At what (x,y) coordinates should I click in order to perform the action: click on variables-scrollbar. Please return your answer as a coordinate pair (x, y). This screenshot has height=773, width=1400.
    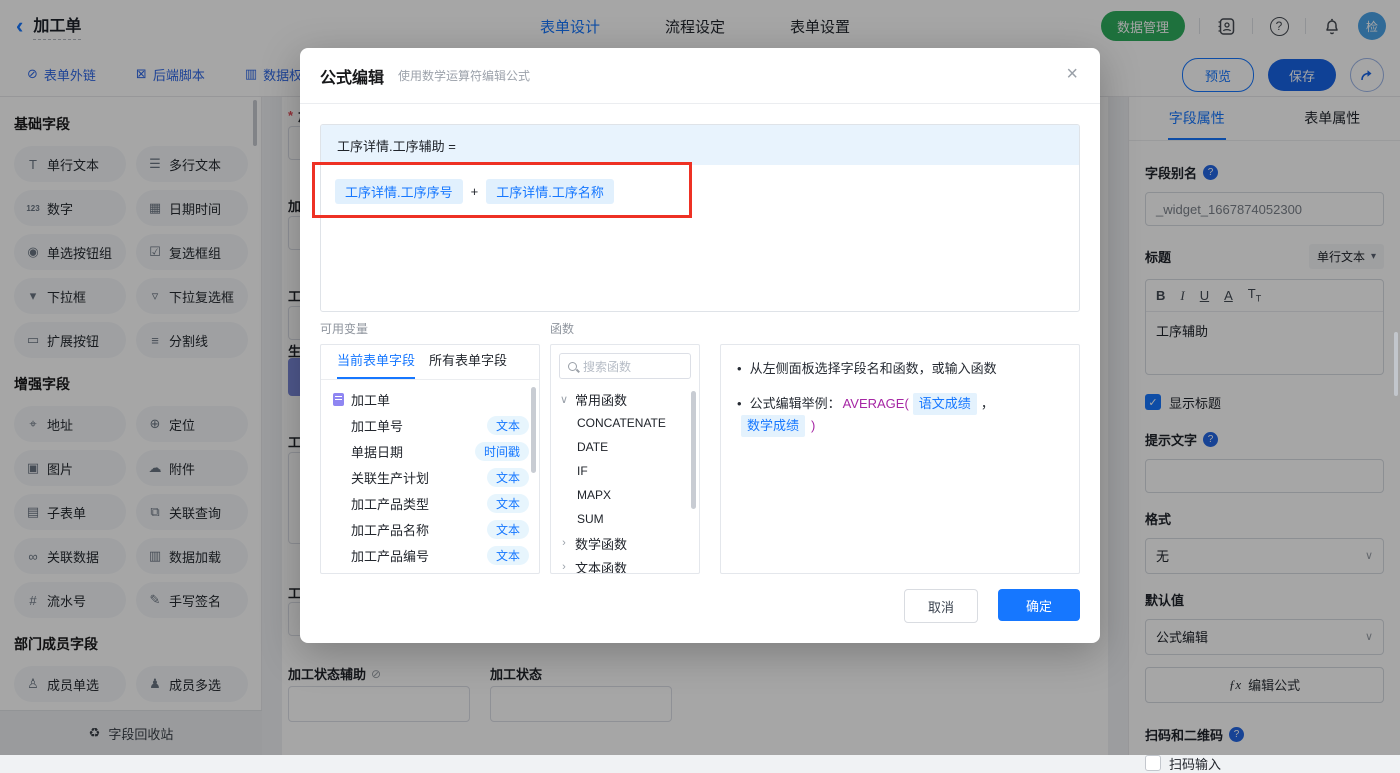
    Looking at the image, I should click on (533, 430).